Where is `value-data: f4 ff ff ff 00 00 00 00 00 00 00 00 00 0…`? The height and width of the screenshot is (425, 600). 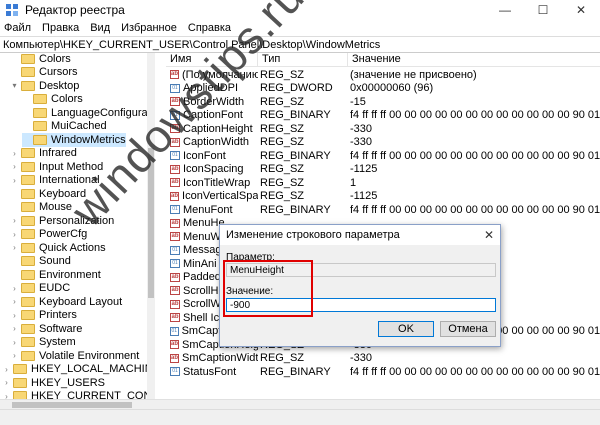
value-data: f4 ff ff ff 00 00 00 00 00 00 00 00 00 0… is located at coordinates (475, 115).